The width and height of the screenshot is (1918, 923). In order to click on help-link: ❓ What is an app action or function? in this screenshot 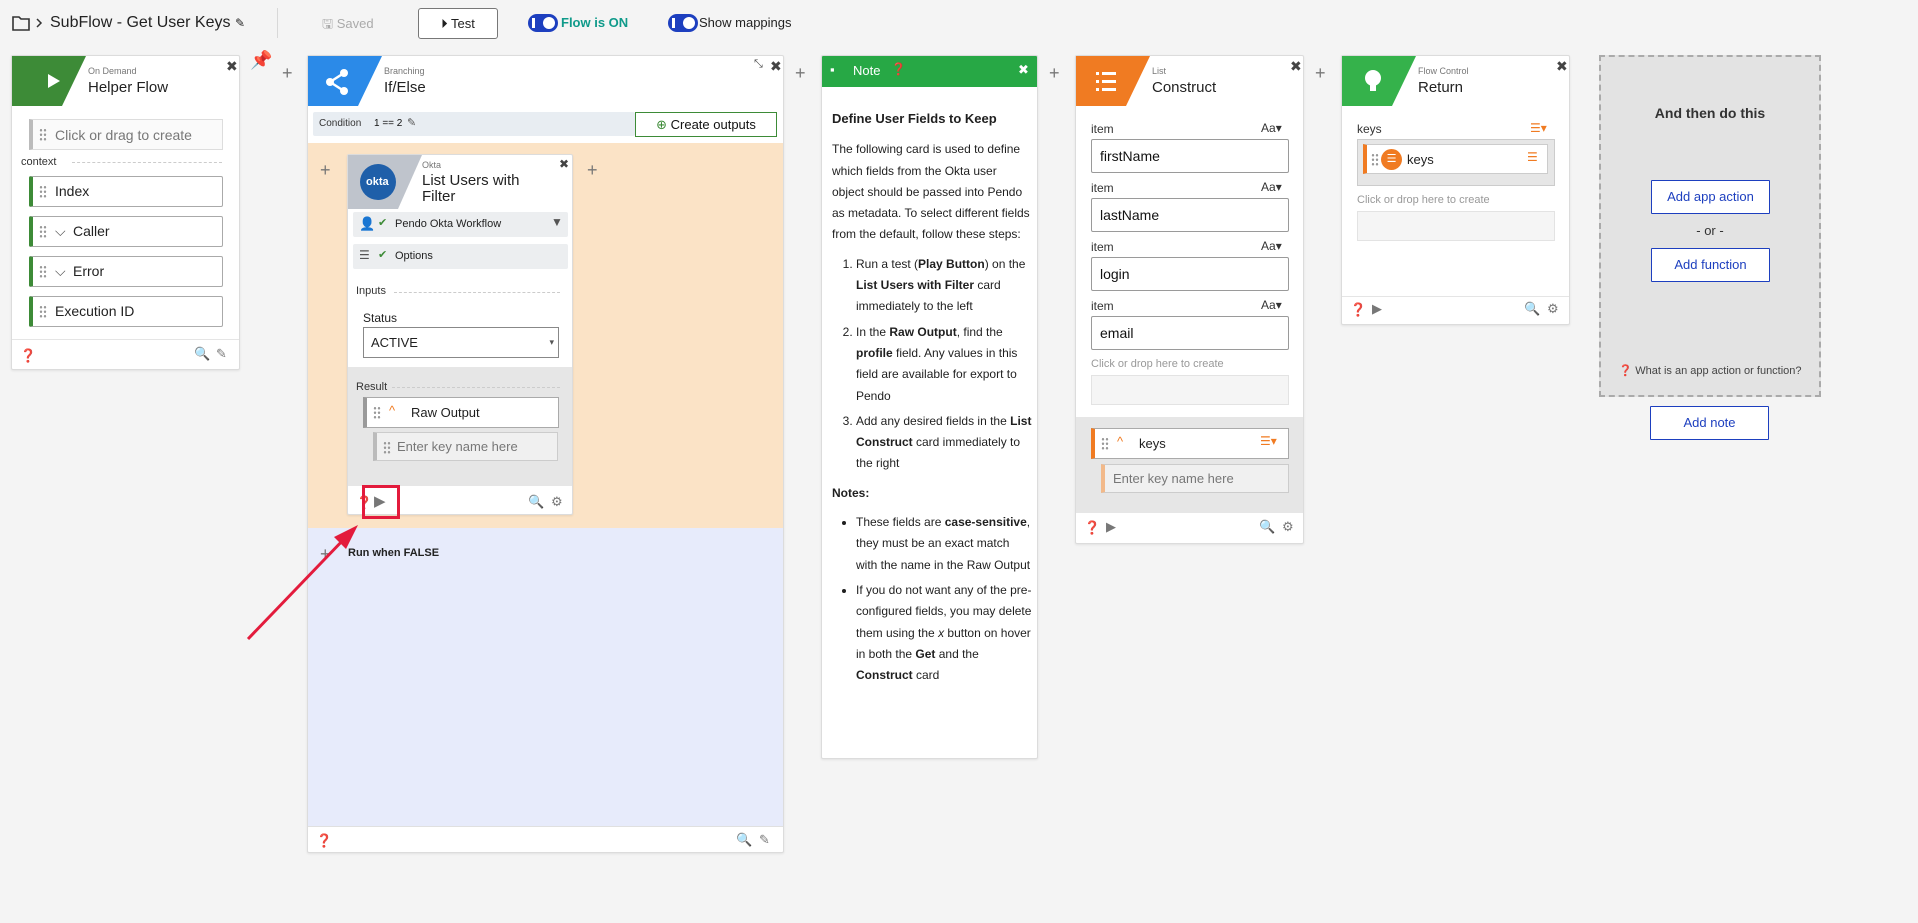, I will do `click(1710, 370)`.